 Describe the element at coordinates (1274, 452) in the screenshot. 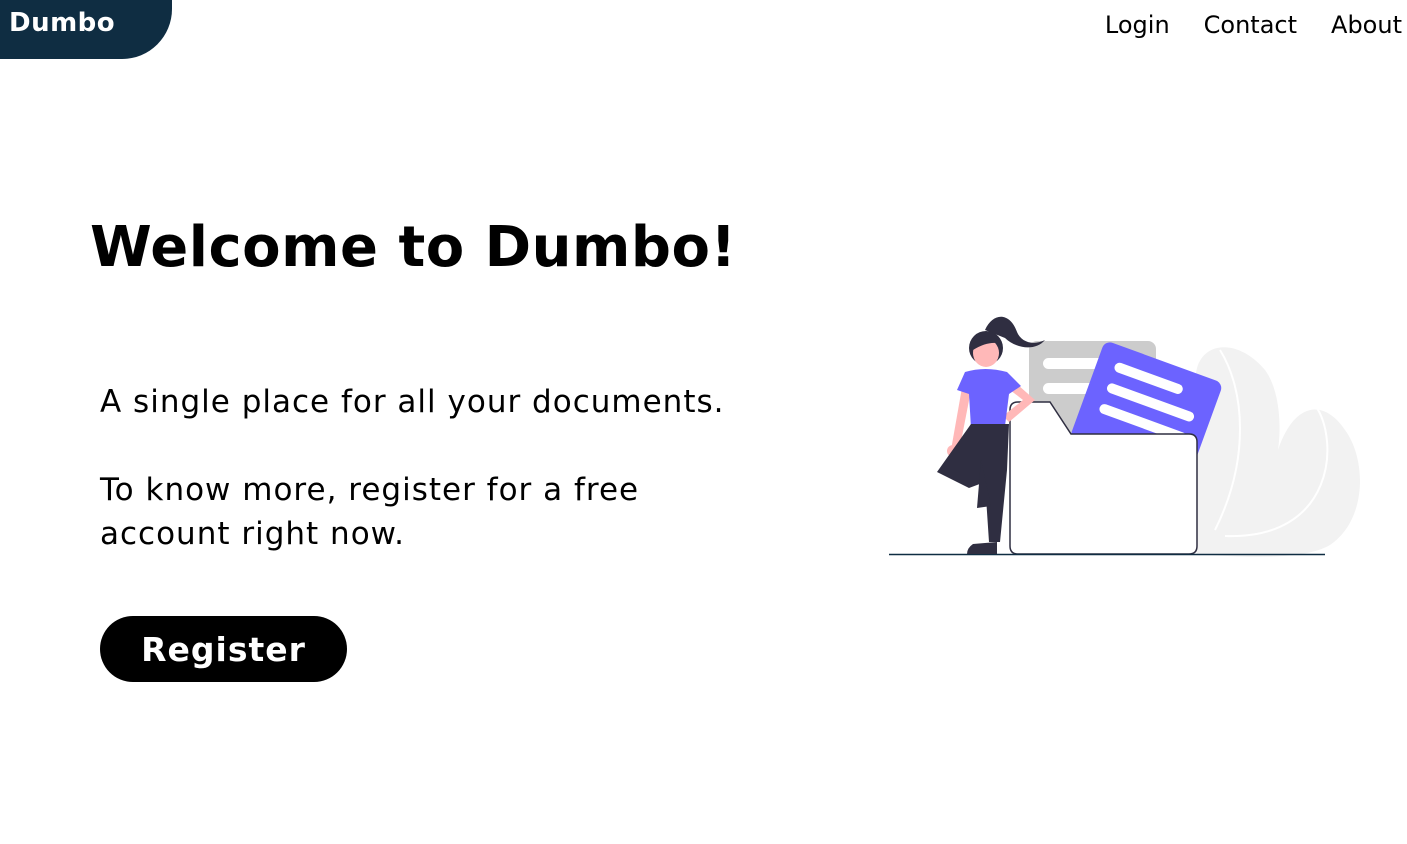

I see `leaf-decoration` at that location.